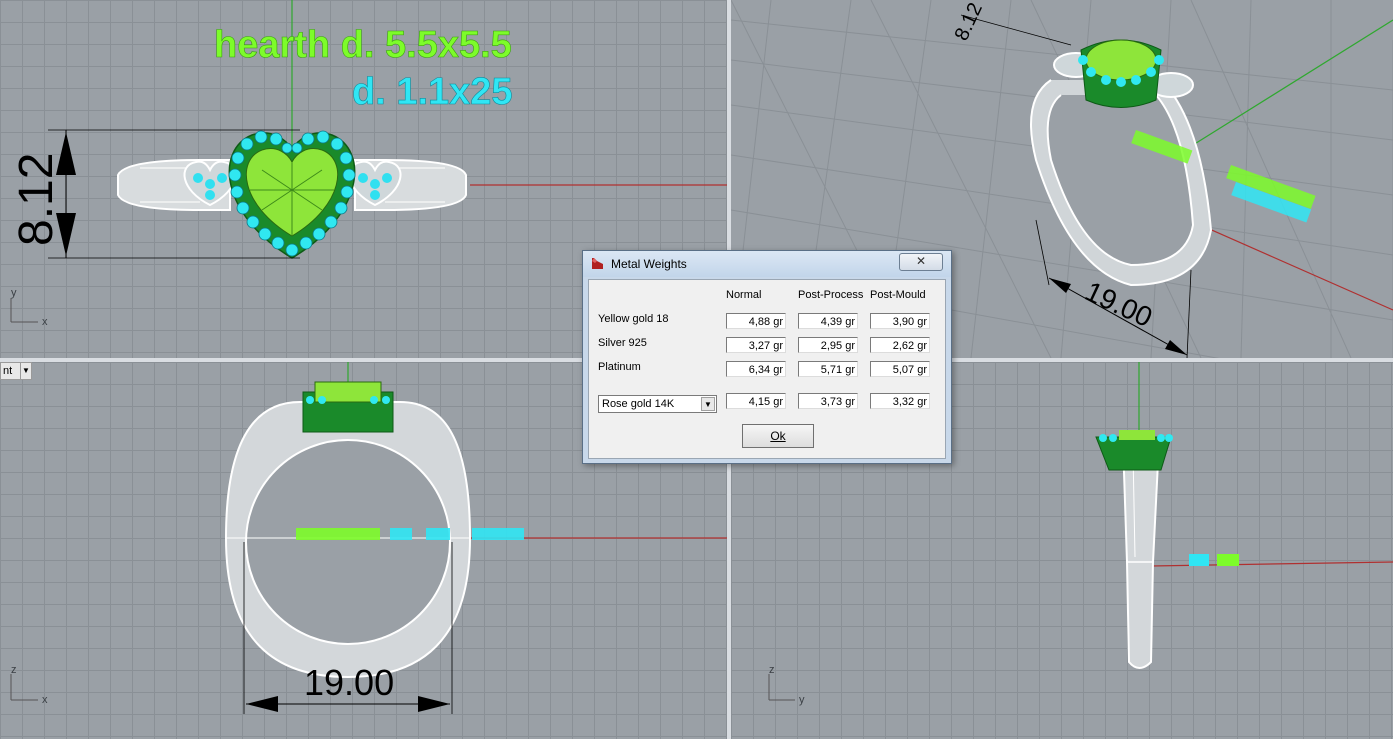  I want to click on axis-indicator-icon: y x, so click(29, 307).